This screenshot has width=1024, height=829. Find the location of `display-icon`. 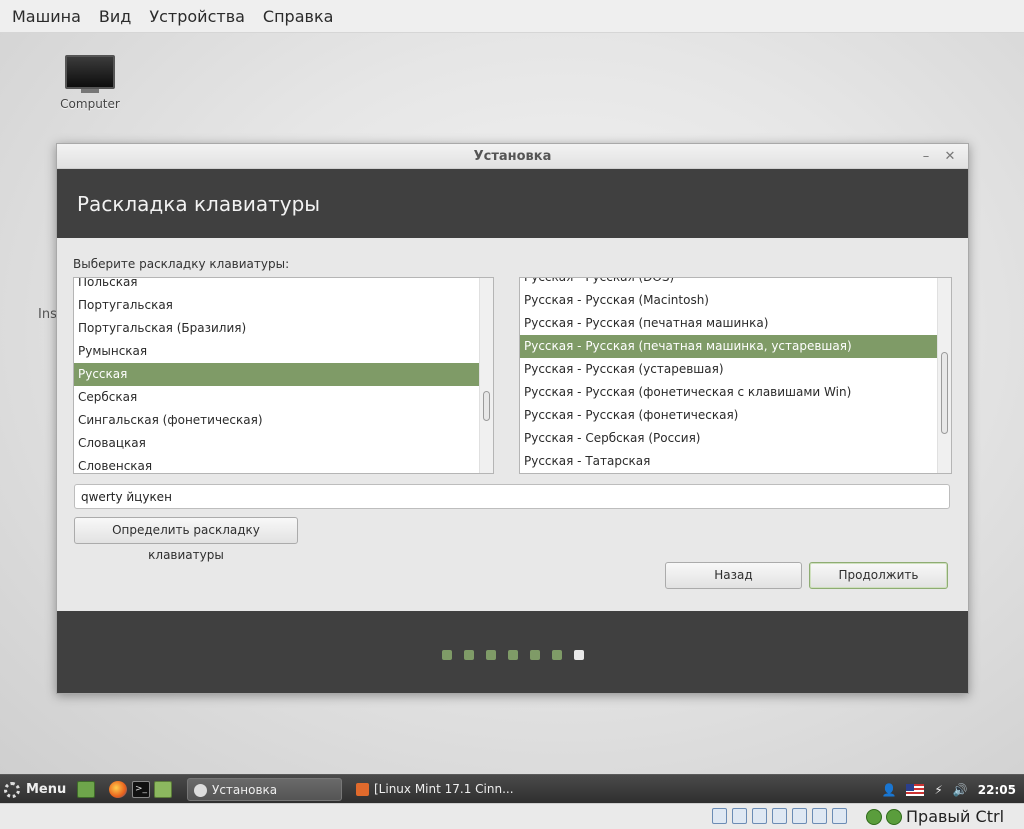

display-icon is located at coordinates (819, 816).